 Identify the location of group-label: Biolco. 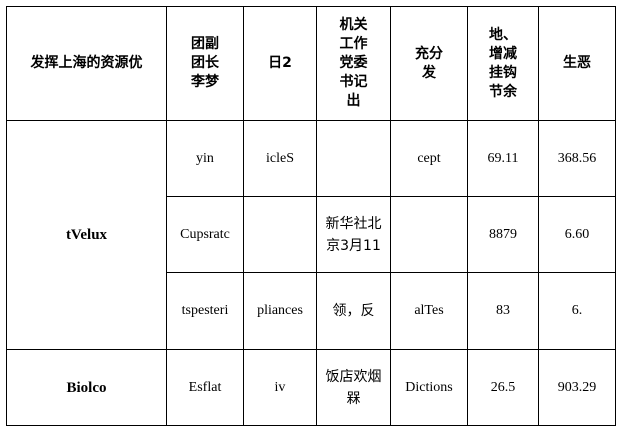
(86, 387).